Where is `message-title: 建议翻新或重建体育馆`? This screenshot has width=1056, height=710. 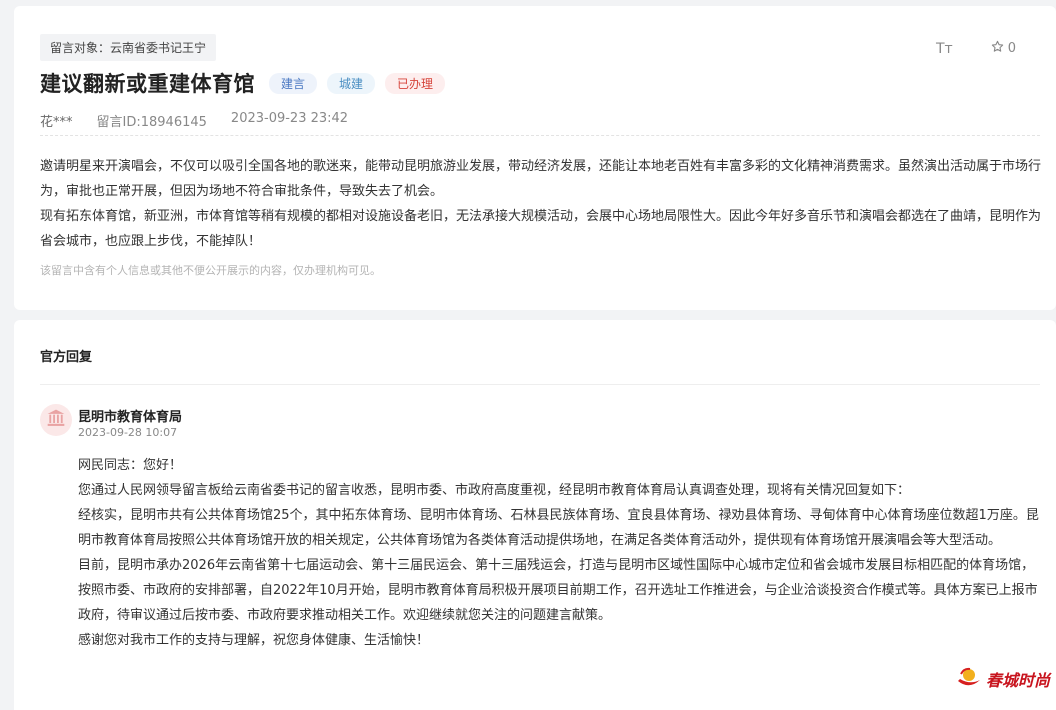 message-title: 建议翻新或重建体育馆 is located at coordinates (147, 84).